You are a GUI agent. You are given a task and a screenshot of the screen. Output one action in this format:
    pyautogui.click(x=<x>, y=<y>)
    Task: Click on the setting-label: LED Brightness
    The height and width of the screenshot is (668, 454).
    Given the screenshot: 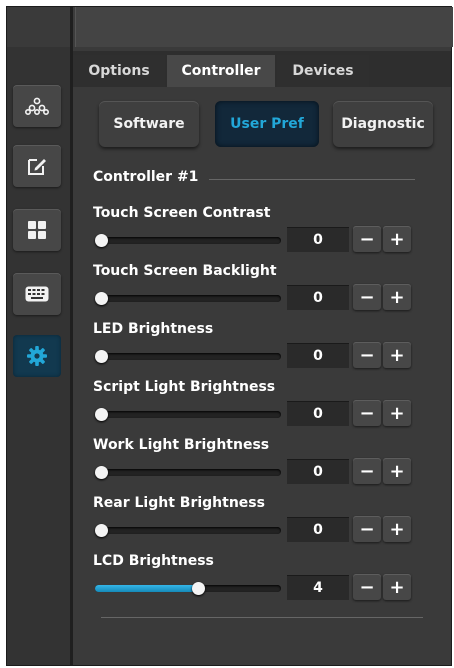 What is the action you would take?
    pyautogui.click(x=153, y=329)
    